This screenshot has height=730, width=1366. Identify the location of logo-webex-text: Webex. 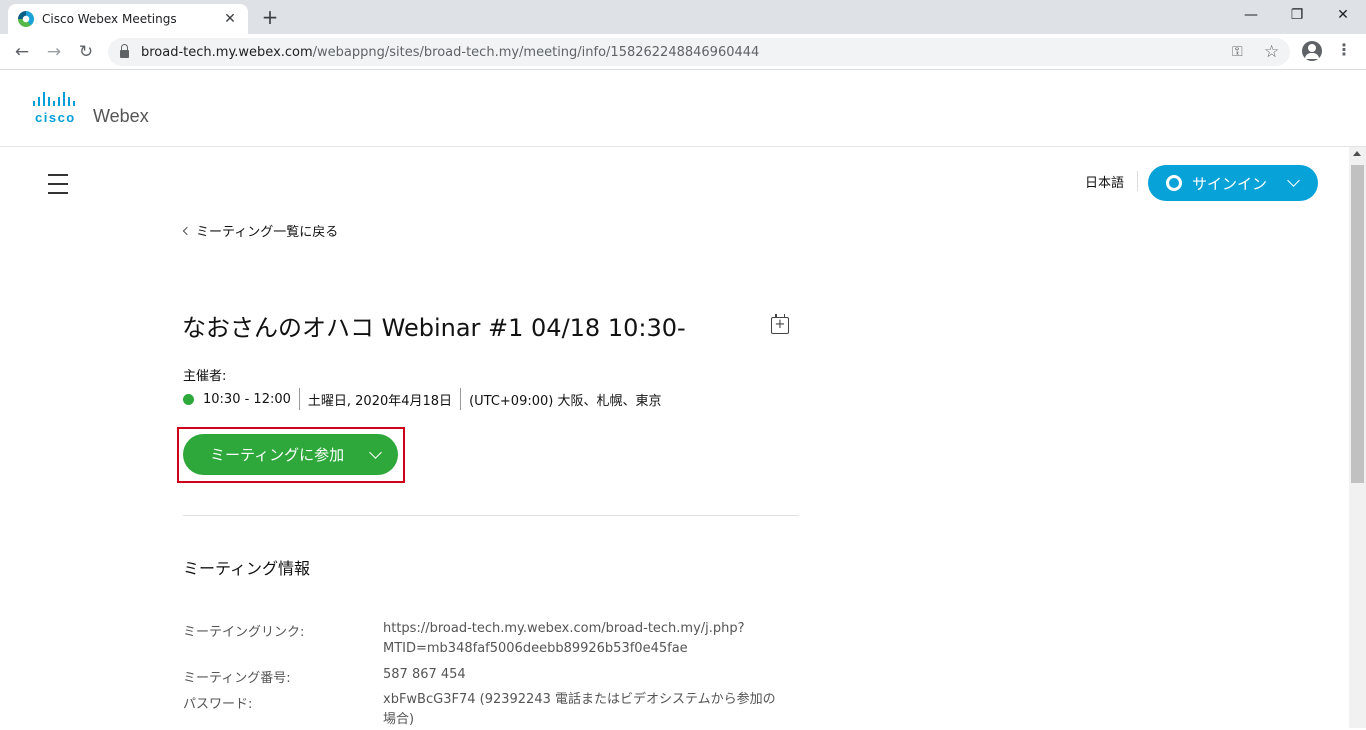
(121, 116).